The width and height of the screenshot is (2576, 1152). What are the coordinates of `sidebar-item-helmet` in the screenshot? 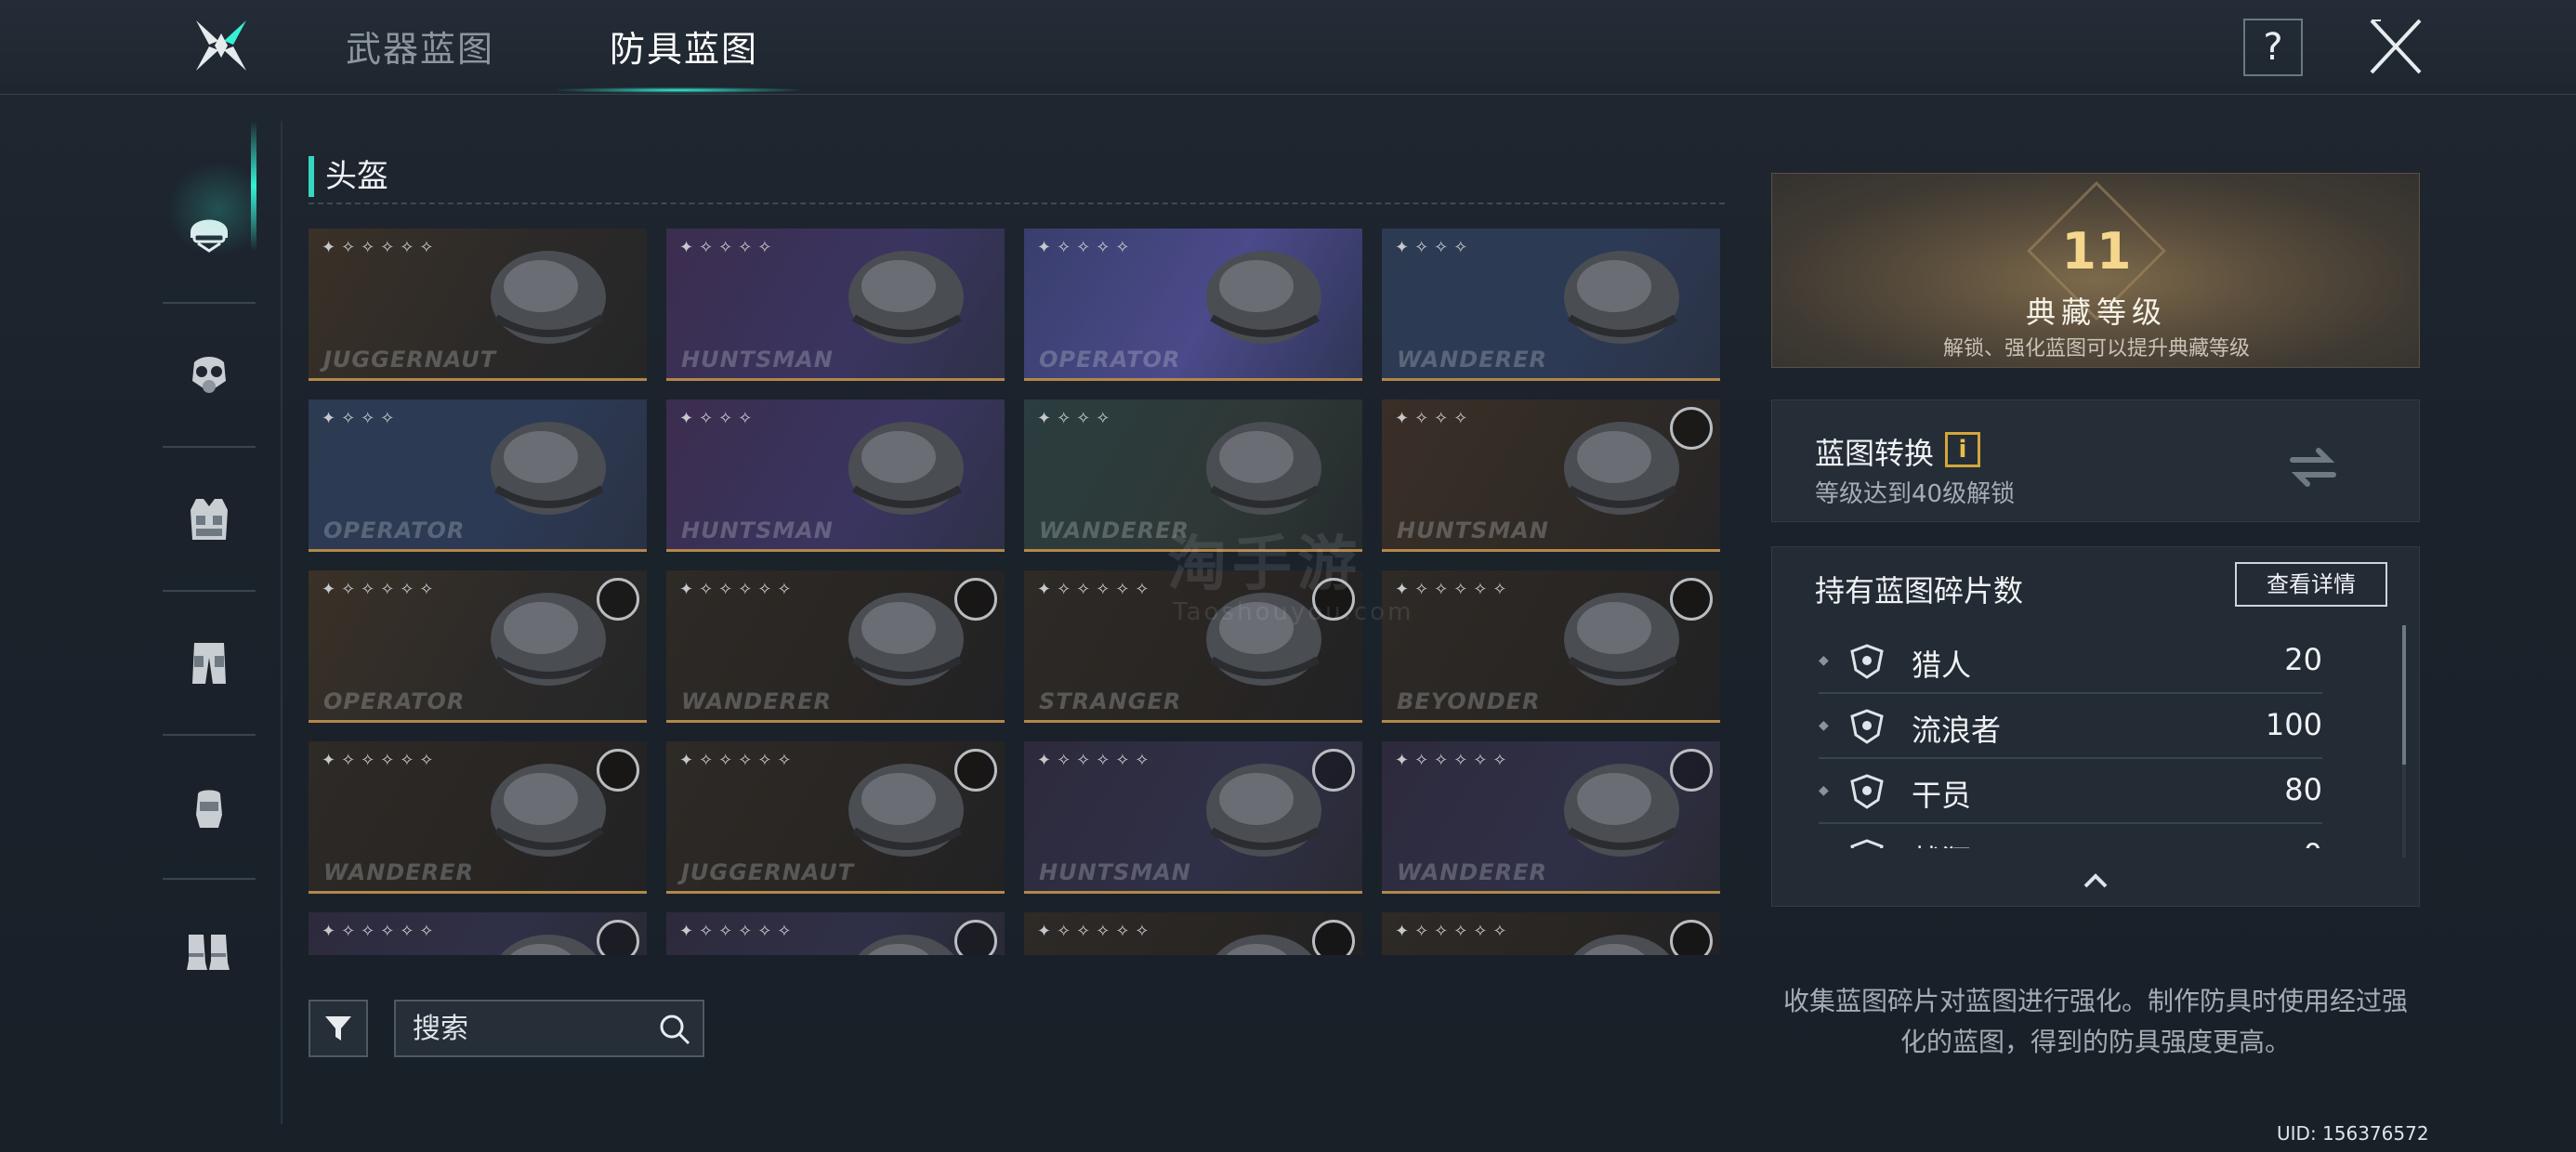 It's located at (209, 230).